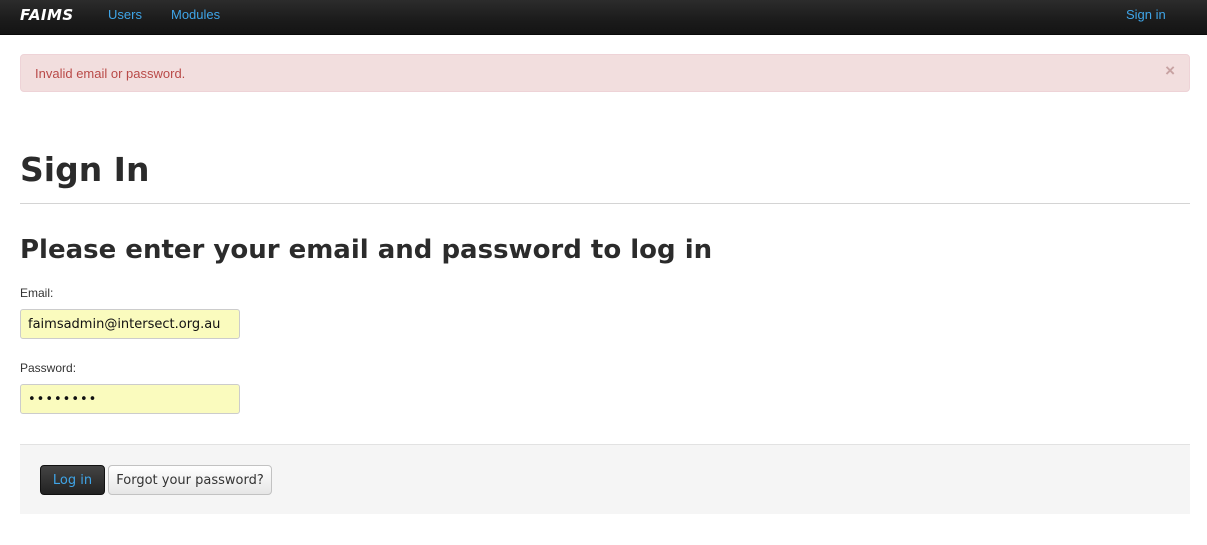 The width and height of the screenshot is (1207, 545). I want to click on error-alert: Invalid email or password. ×, so click(605, 73).